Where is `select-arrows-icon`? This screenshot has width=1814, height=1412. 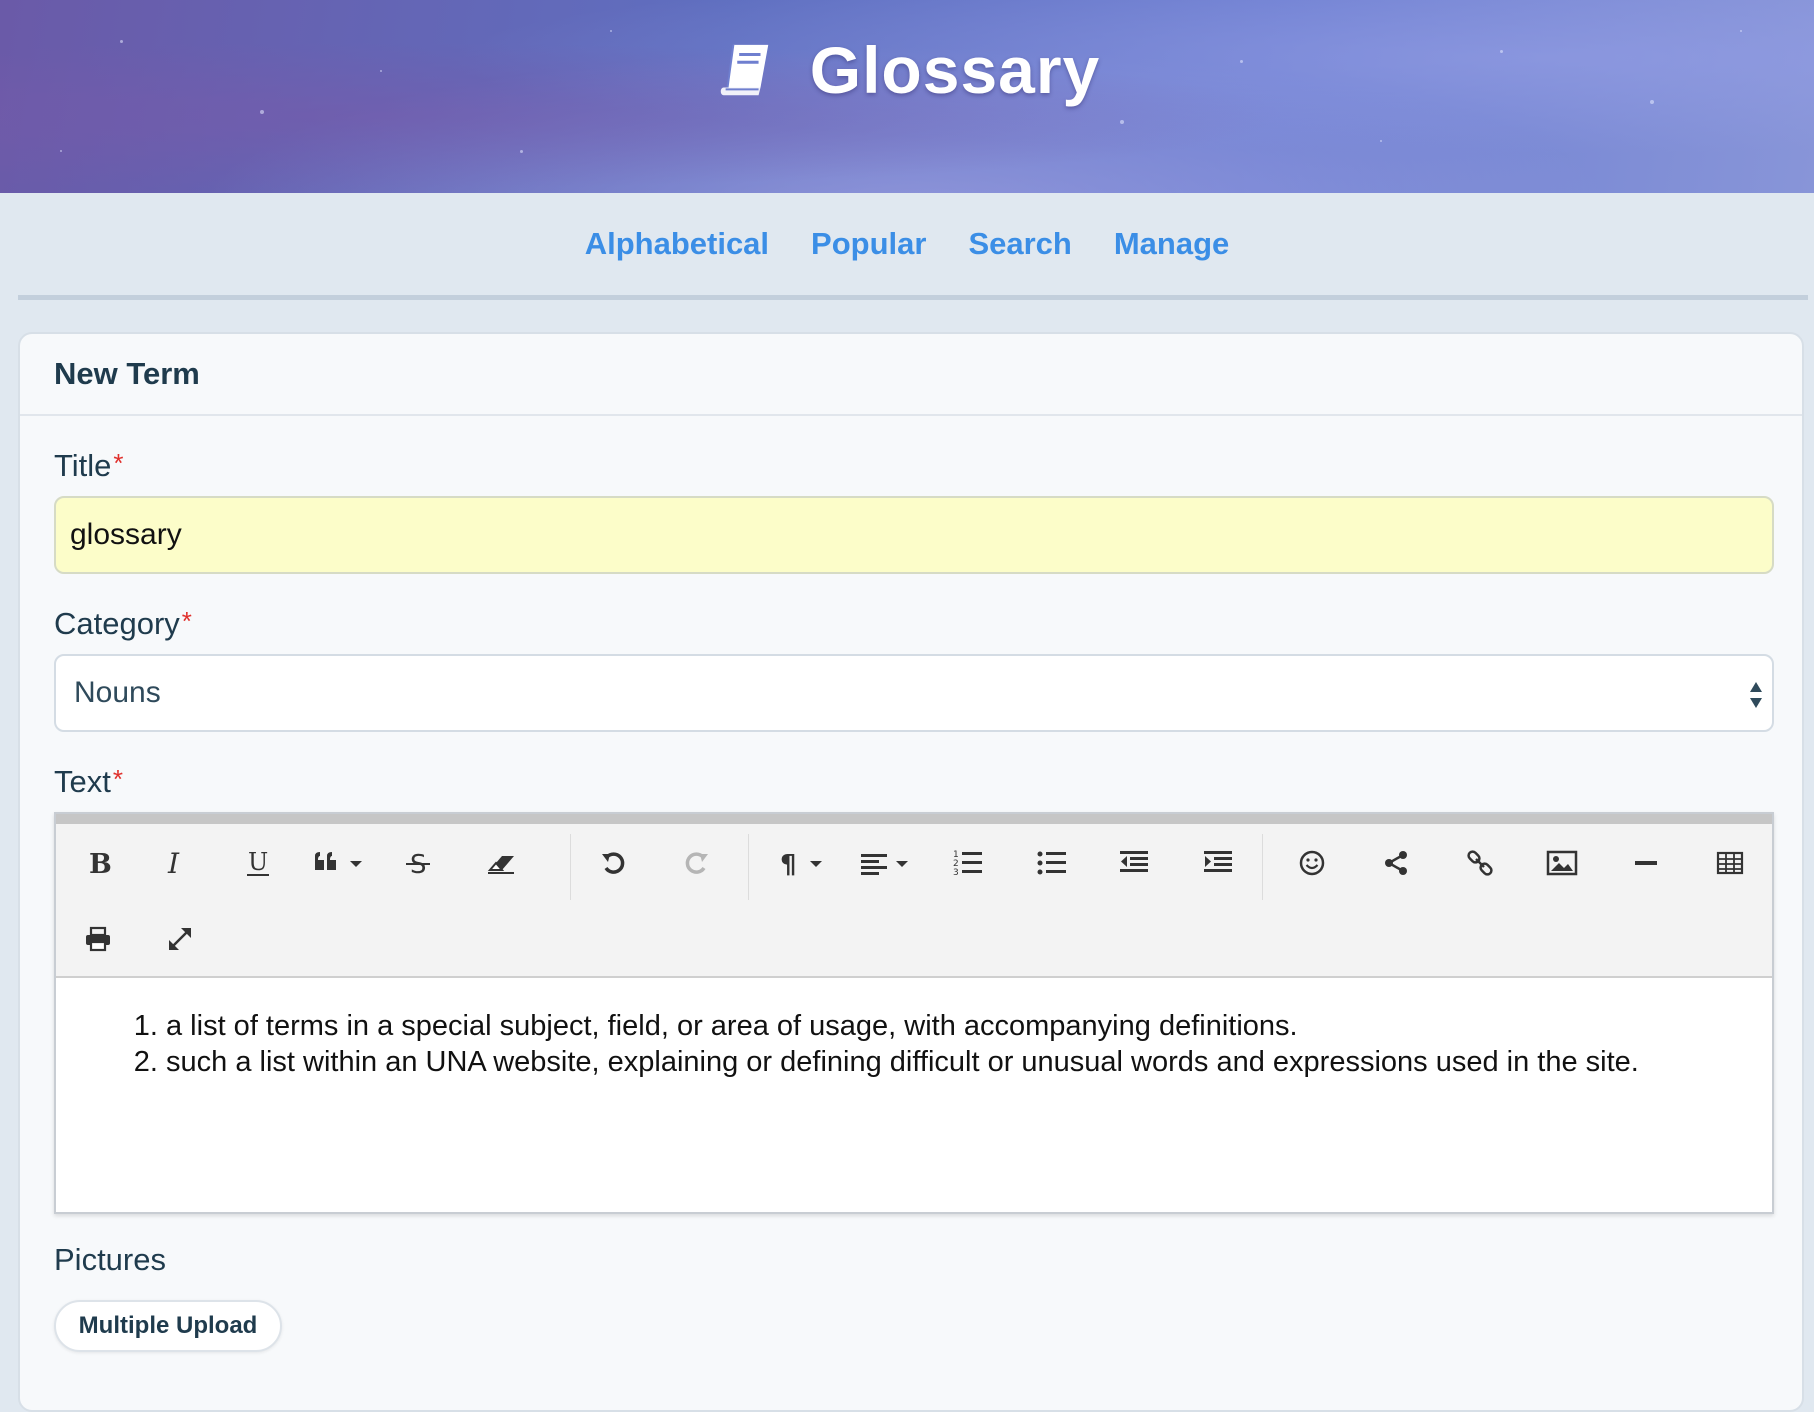
select-arrows-icon is located at coordinates (1756, 695).